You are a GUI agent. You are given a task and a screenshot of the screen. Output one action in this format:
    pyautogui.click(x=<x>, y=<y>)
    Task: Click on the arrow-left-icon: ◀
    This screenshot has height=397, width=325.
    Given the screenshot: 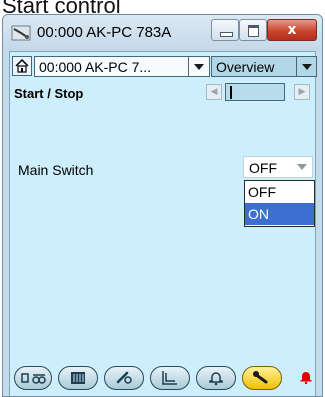 What is the action you would take?
    pyautogui.click(x=214, y=92)
    